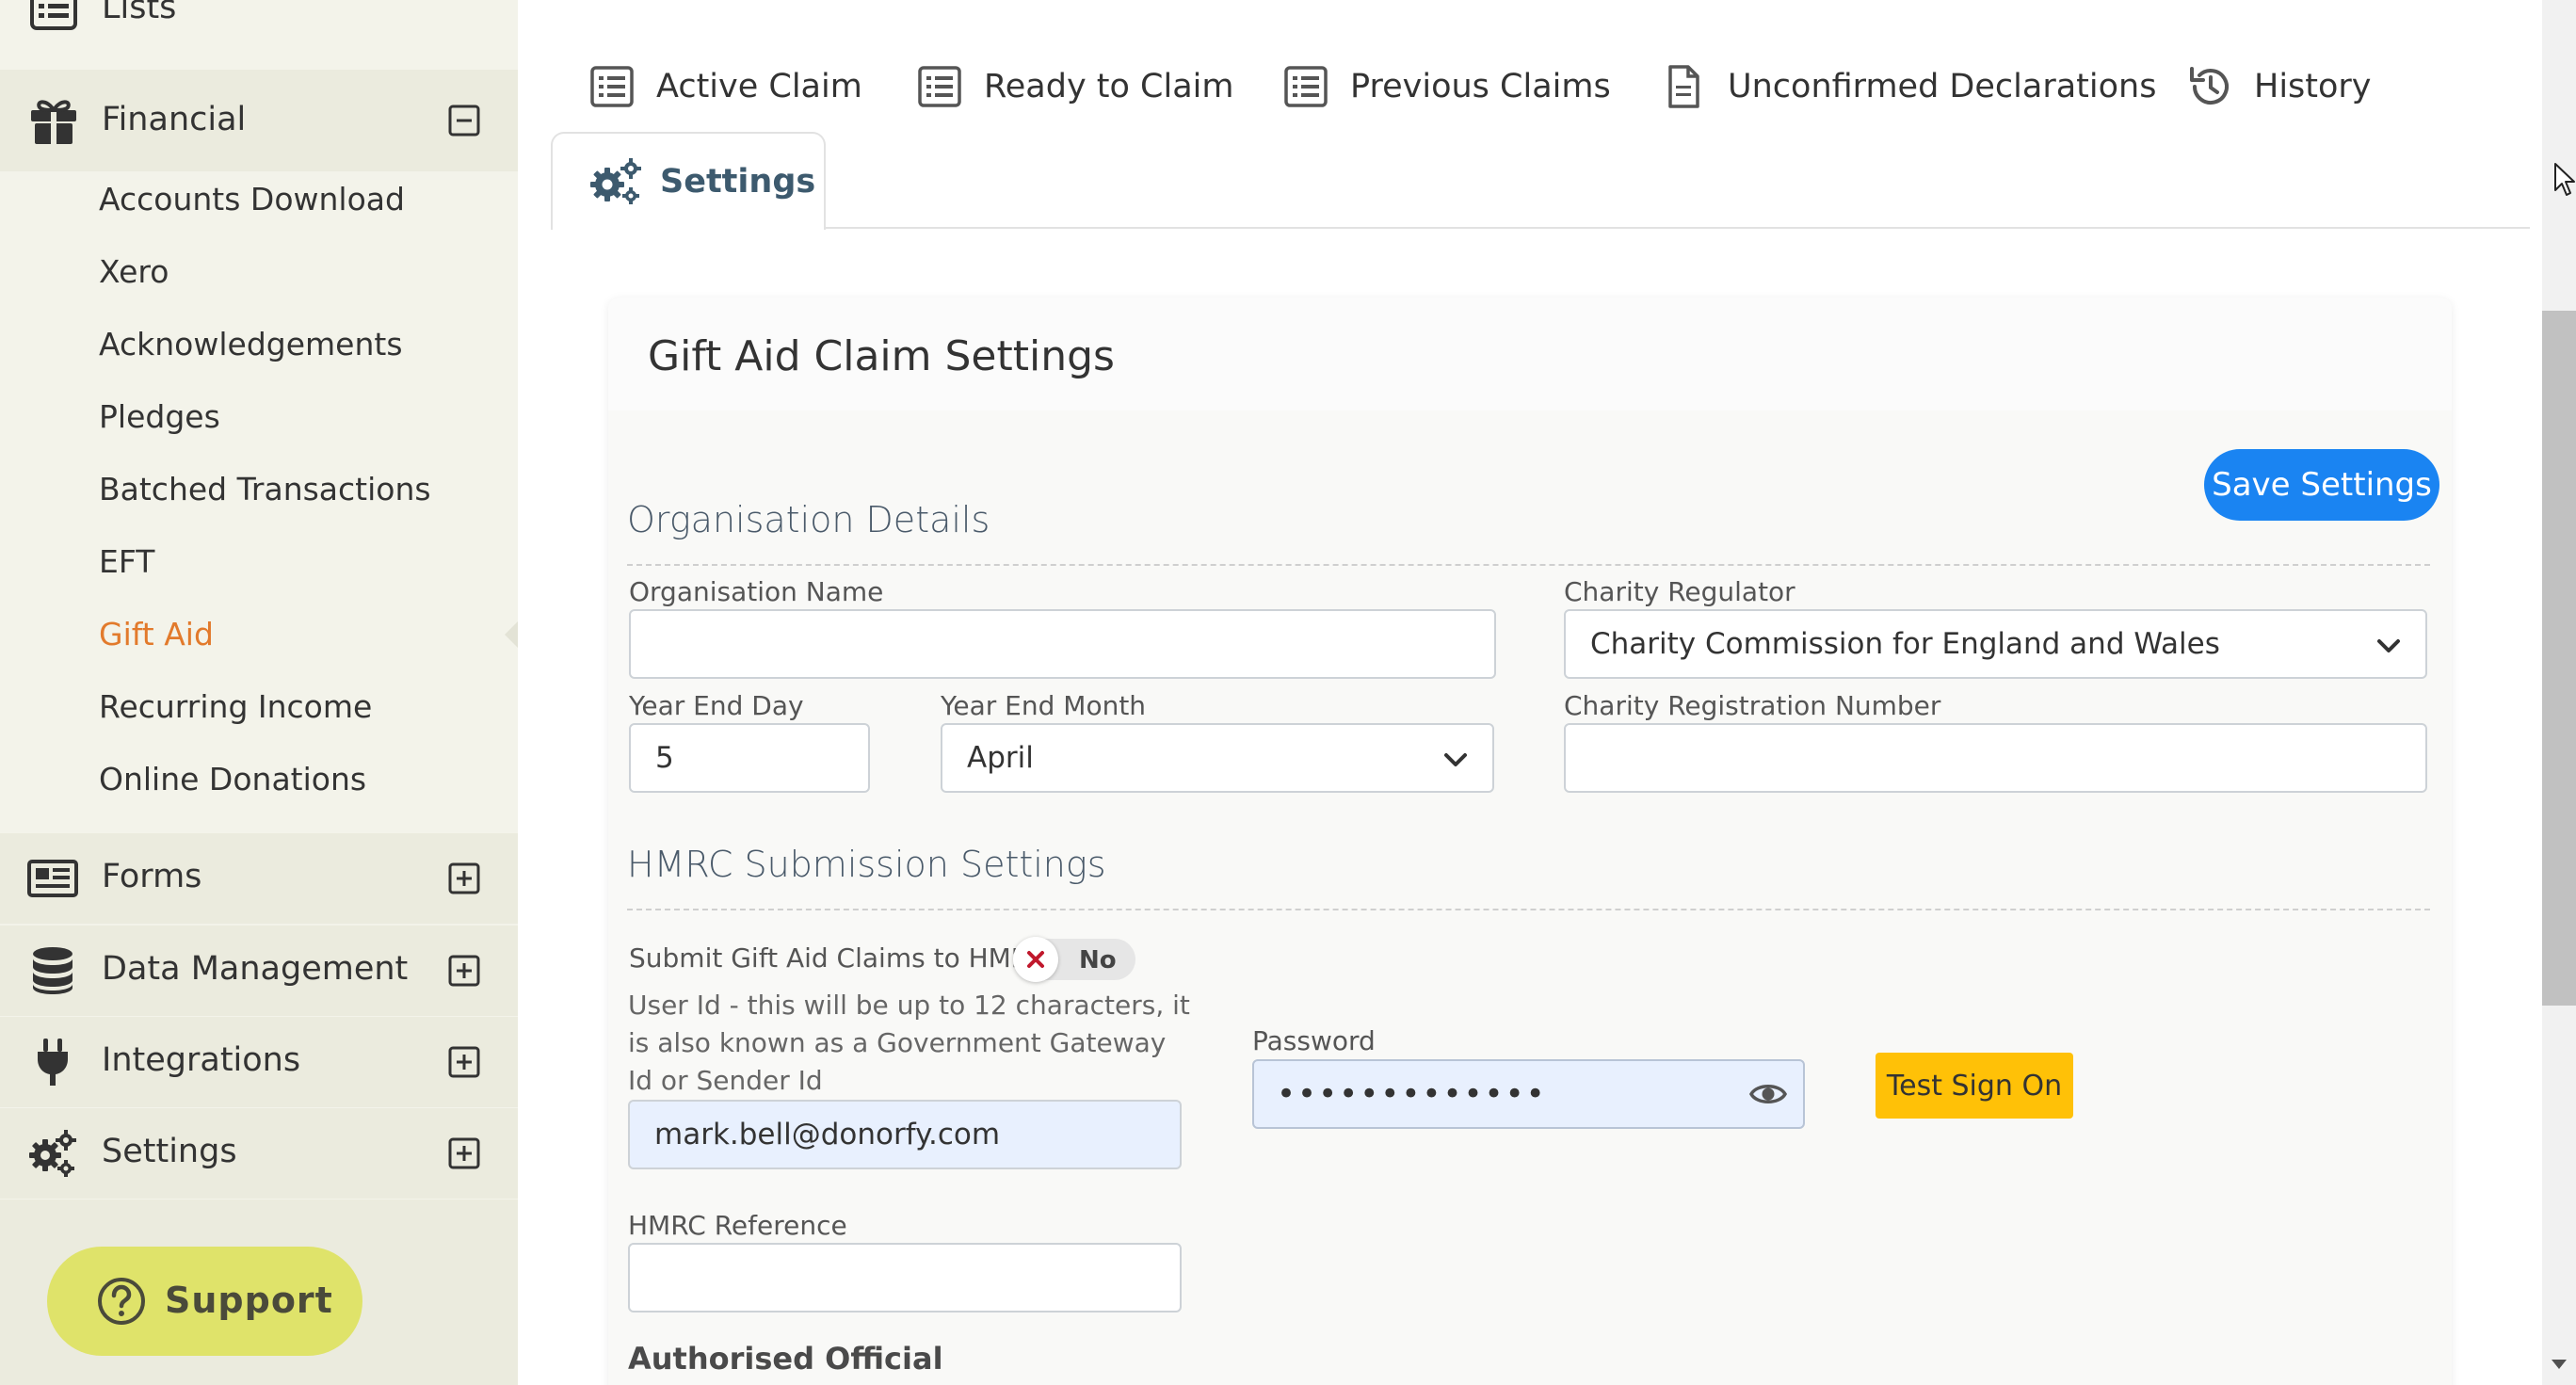 The image size is (2576, 1385). Describe the element at coordinates (808, 519) in the screenshot. I see `organisation-section-title: Organisation Details` at that location.